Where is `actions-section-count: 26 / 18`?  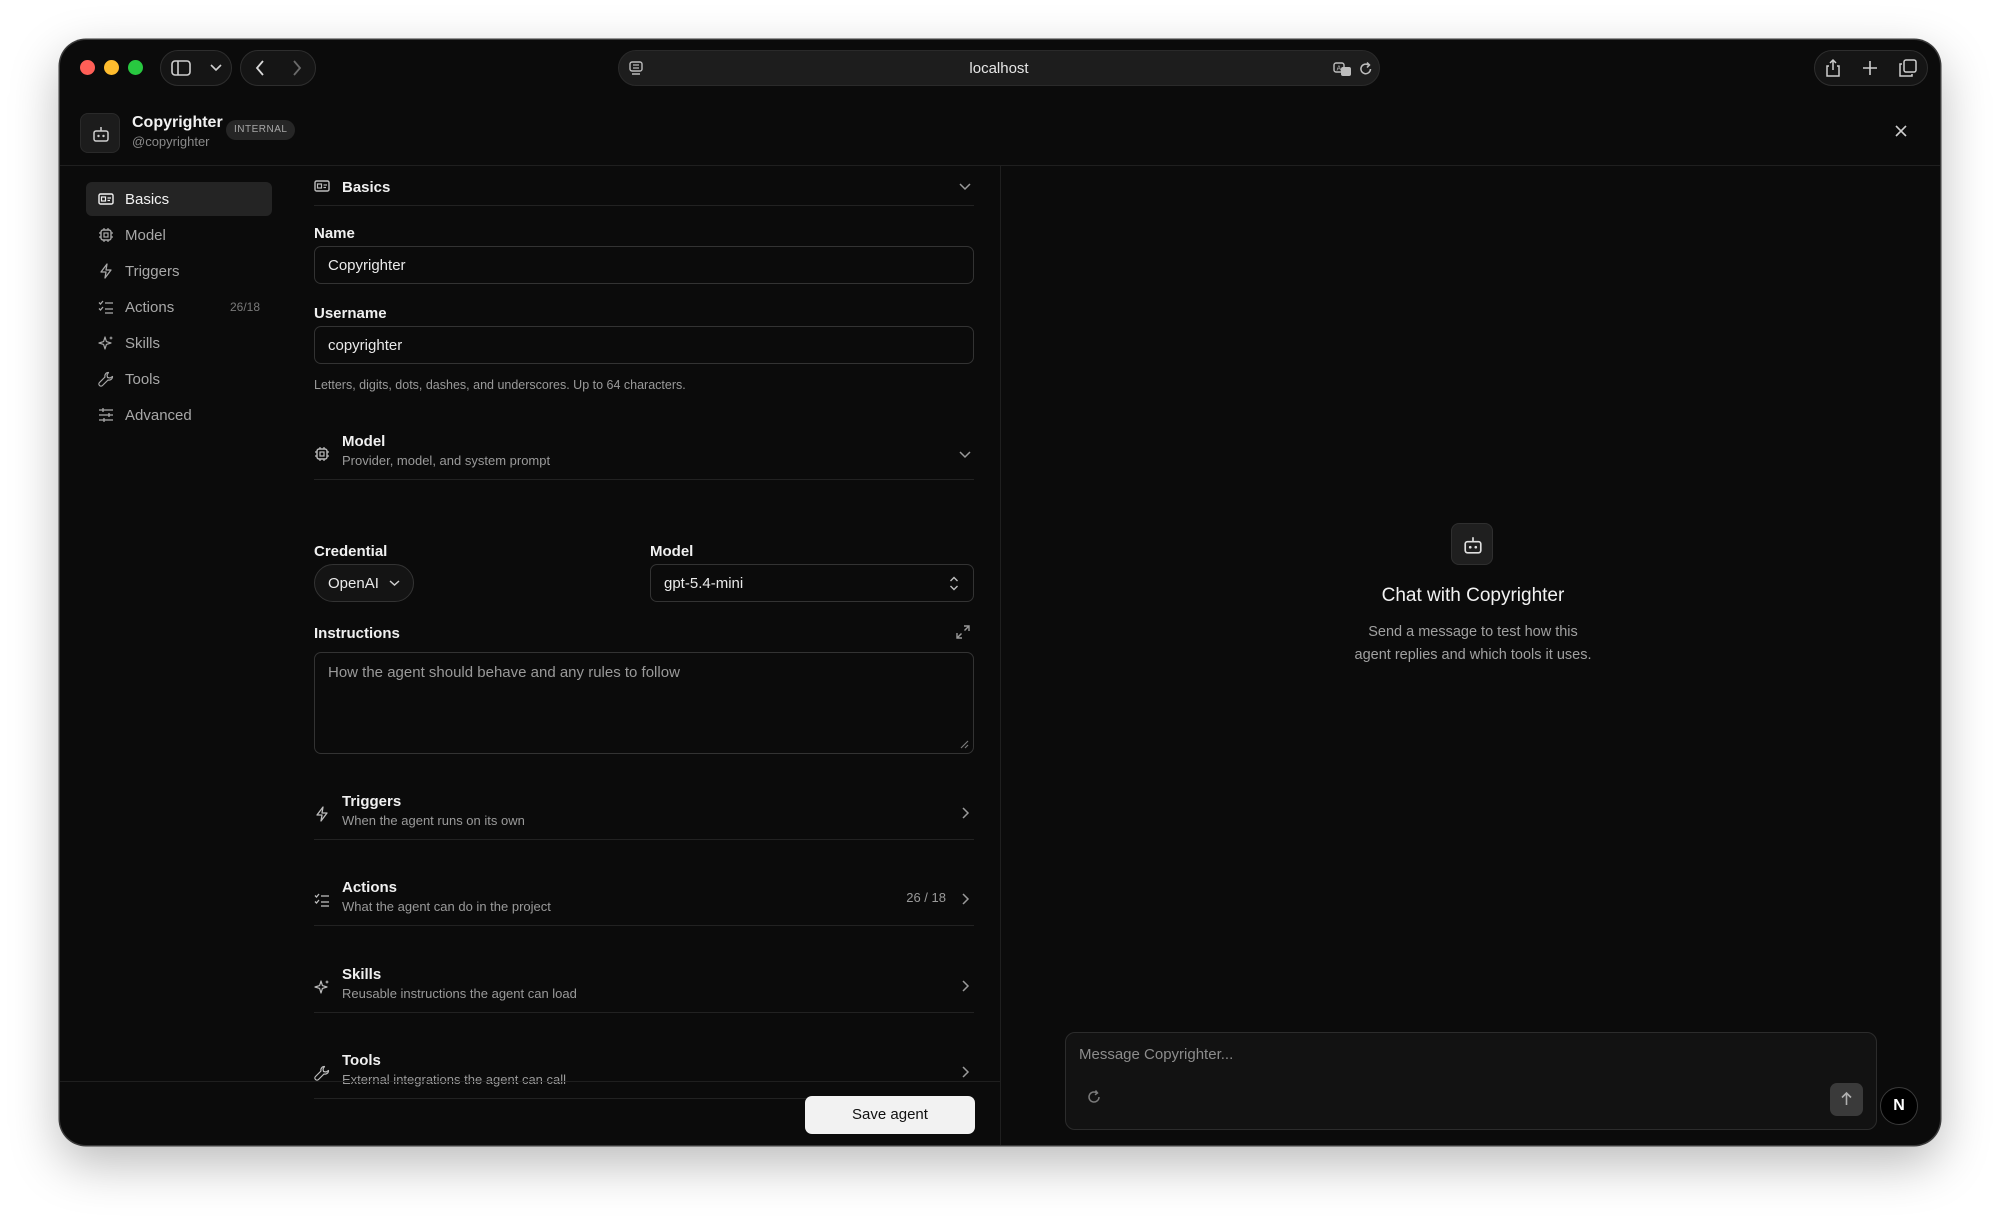
actions-section-count: 26 / 18 is located at coordinates (926, 897).